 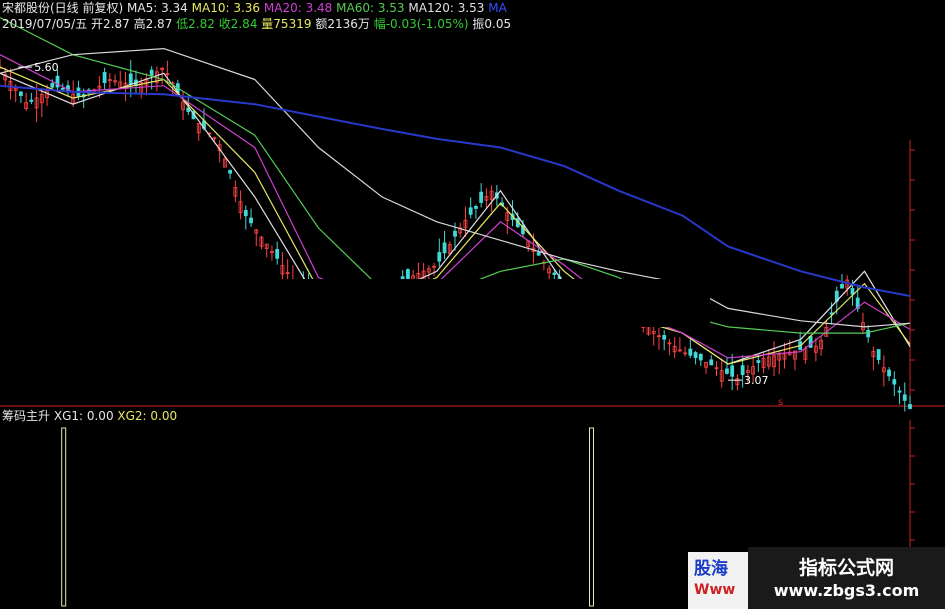 I want to click on ma5-value: MA5: 3.34, so click(x=157, y=8).